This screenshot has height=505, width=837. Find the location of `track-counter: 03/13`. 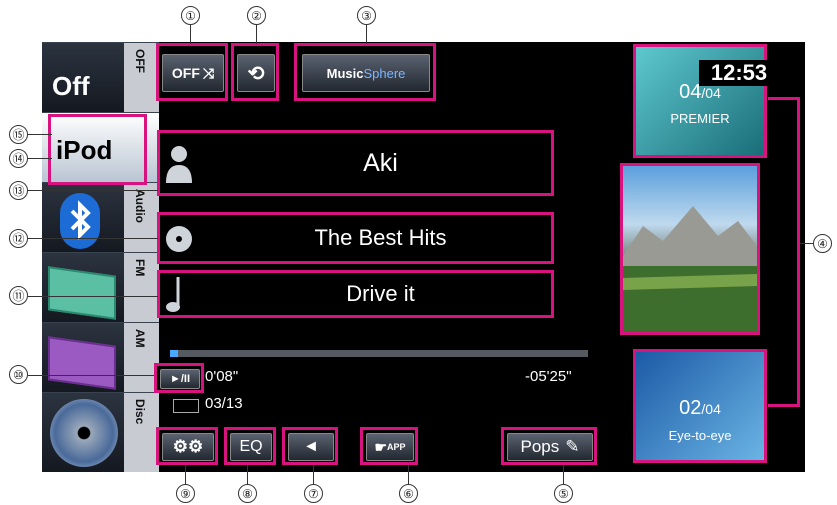

track-counter: 03/13 is located at coordinates (224, 403).